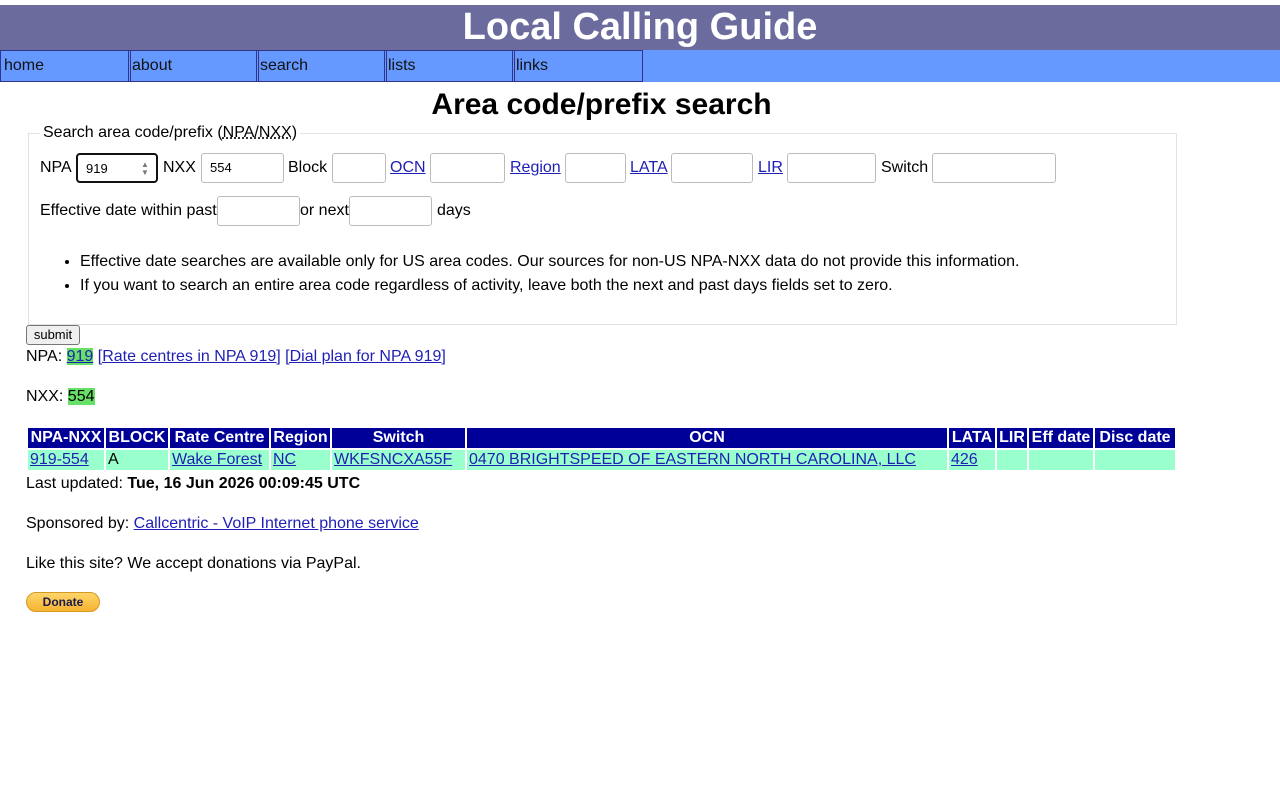 The width and height of the screenshot is (1280, 800). What do you see at coordinates (137, 460) in the screenshot?
I see `cell-block: A` at bounding box center [137, 460].